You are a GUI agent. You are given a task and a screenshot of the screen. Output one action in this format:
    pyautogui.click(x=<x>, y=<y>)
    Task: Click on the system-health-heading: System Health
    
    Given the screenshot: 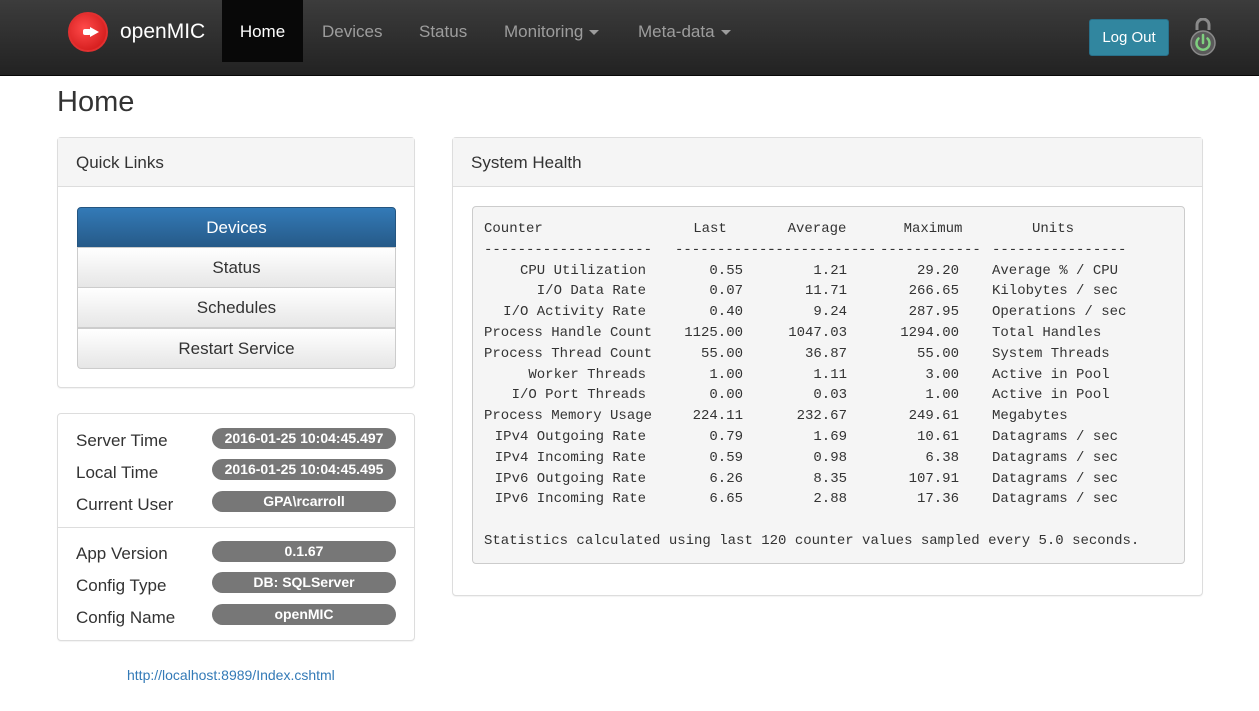 What is the action you would take?
    pyautogui.click(x=827, y=162)
    